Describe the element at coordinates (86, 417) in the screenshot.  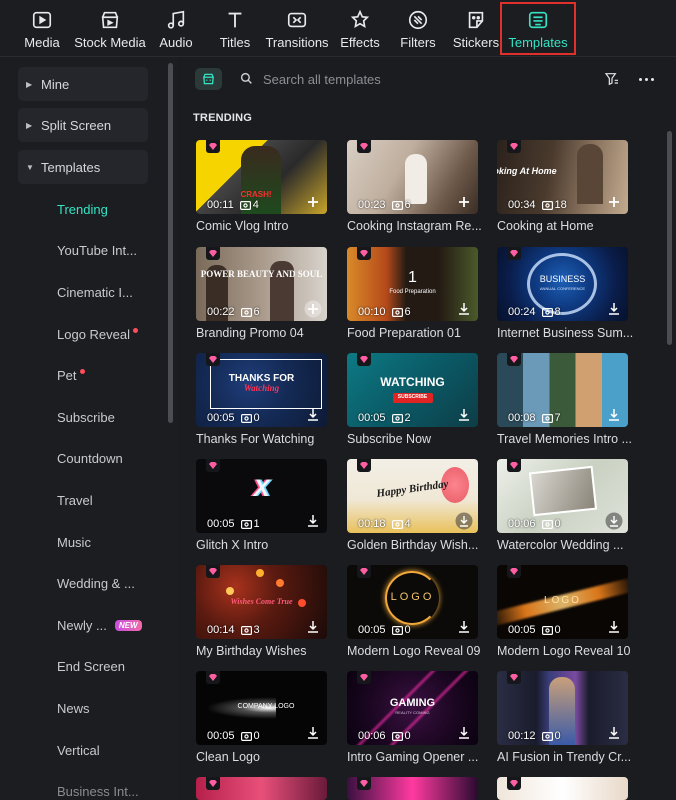
I see `sidebar-item-subscribe: Subscribe` at that location.